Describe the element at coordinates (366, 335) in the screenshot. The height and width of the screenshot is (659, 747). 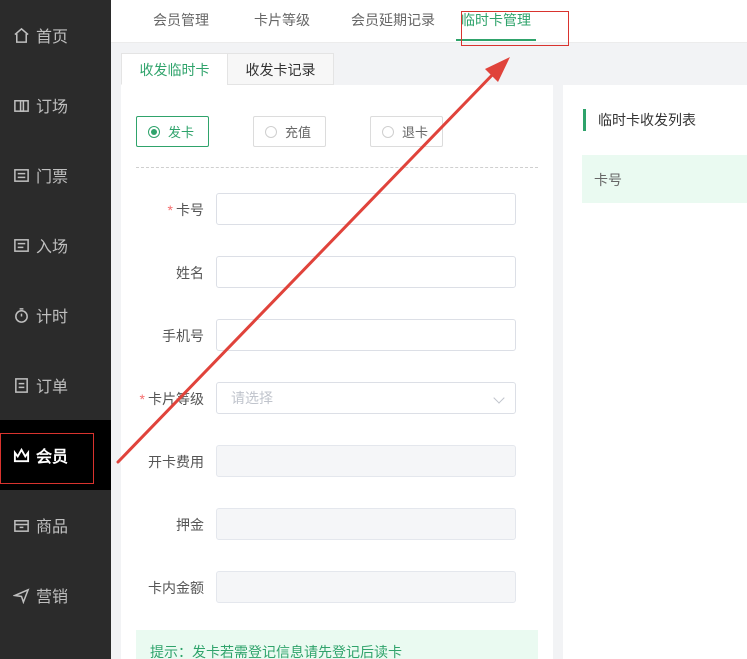
I see `phone-input` at that location.